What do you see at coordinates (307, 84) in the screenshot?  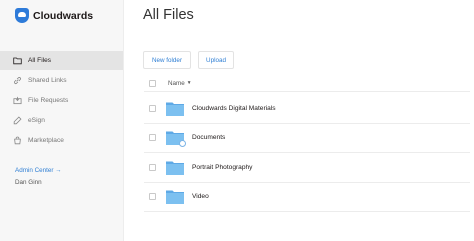 I see `file-list-header: Name ▼` at bounding box center [307, 84].